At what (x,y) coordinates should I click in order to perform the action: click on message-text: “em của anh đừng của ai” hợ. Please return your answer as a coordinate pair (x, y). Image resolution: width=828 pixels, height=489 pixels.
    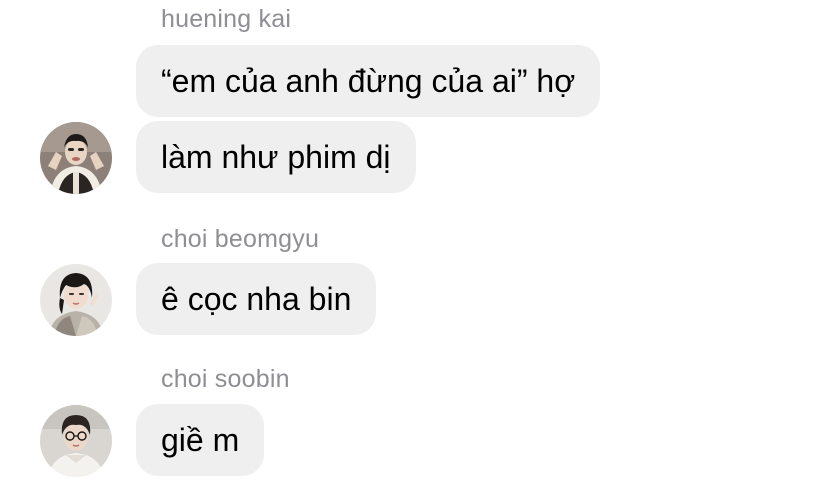
    Looking at the image, I should click on (368, 80).